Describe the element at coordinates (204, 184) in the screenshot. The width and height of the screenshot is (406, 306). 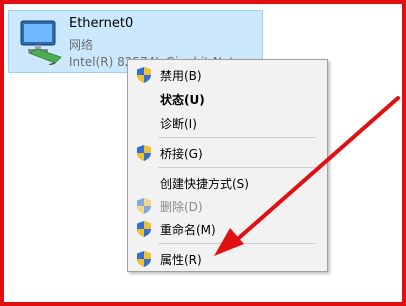
I see `menu-item-label: 创建快捷方式(S)` at that location.